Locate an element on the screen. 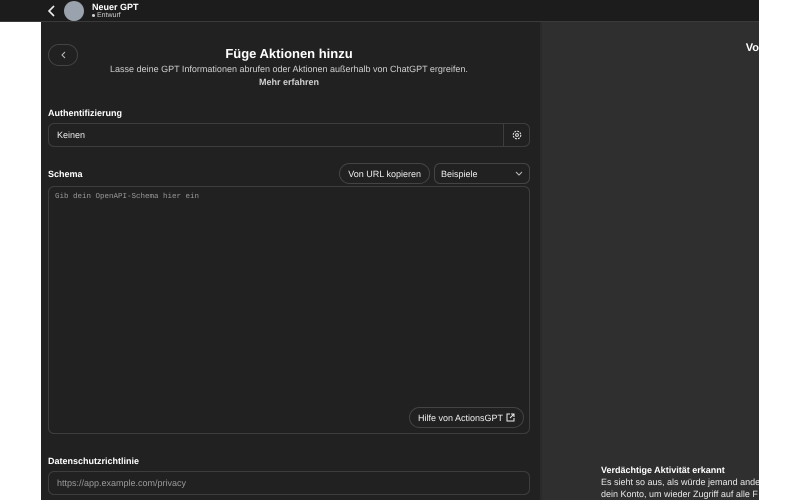  preview-title: Vo is located at coordinates (752, 48).